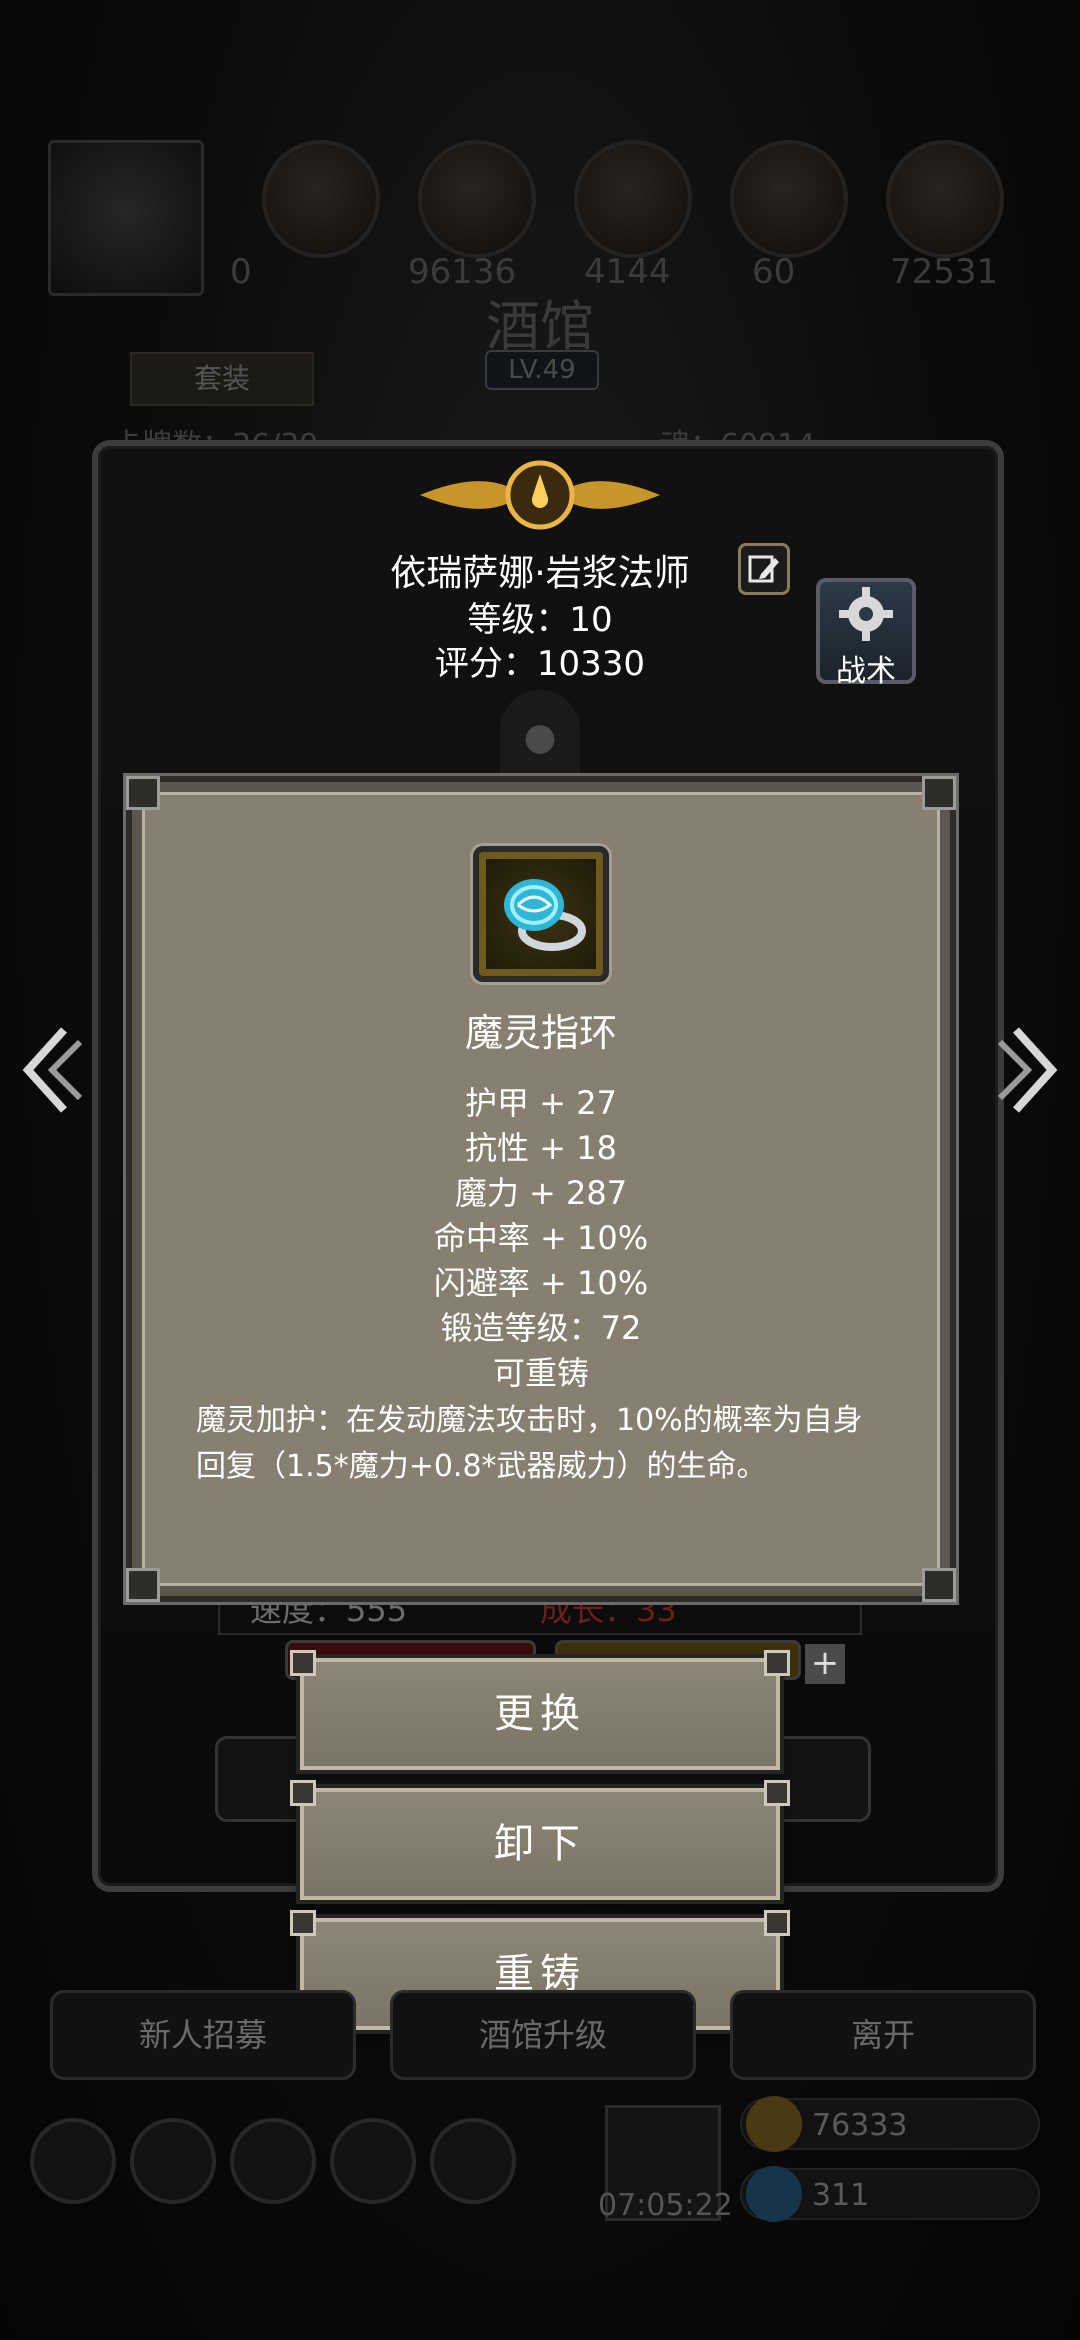  Describe the element at coordinates (51, 1070) in the screenshot. I see `previous-arrow-icon` at that location.